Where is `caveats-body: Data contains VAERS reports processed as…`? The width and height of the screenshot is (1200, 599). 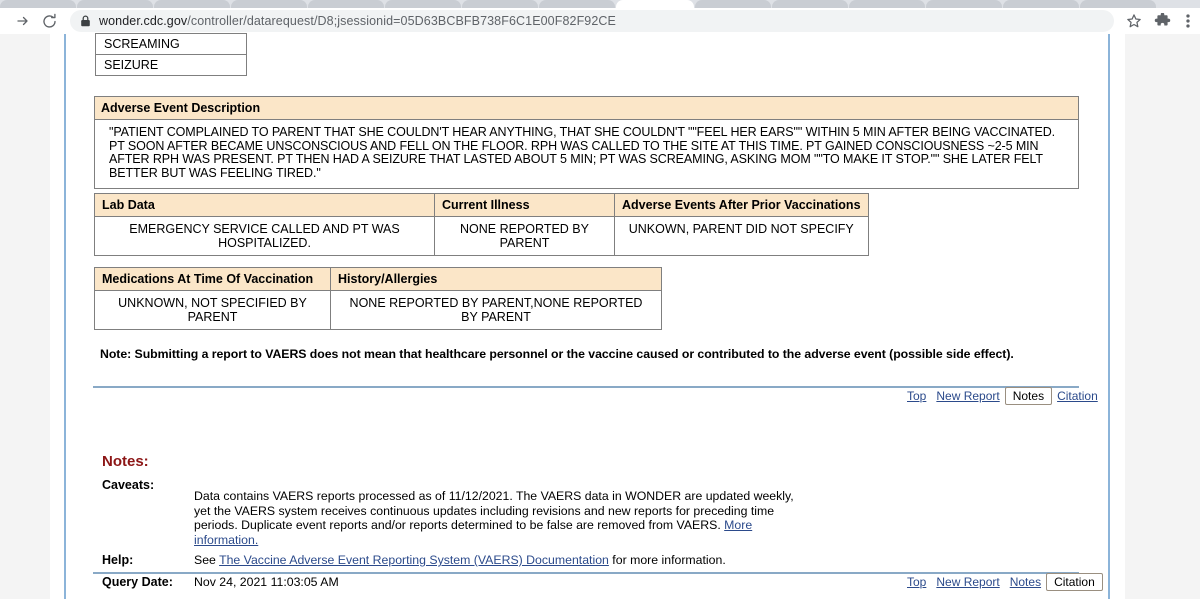
caveats-body: Data contains VAERS reports processed as… is located at coordinates (494, 510).